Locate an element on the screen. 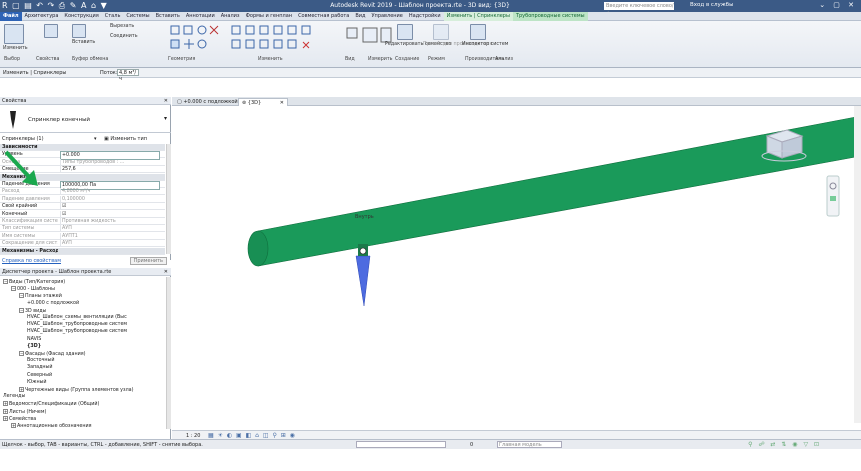  paste-button is located at coordinates (79, 31).